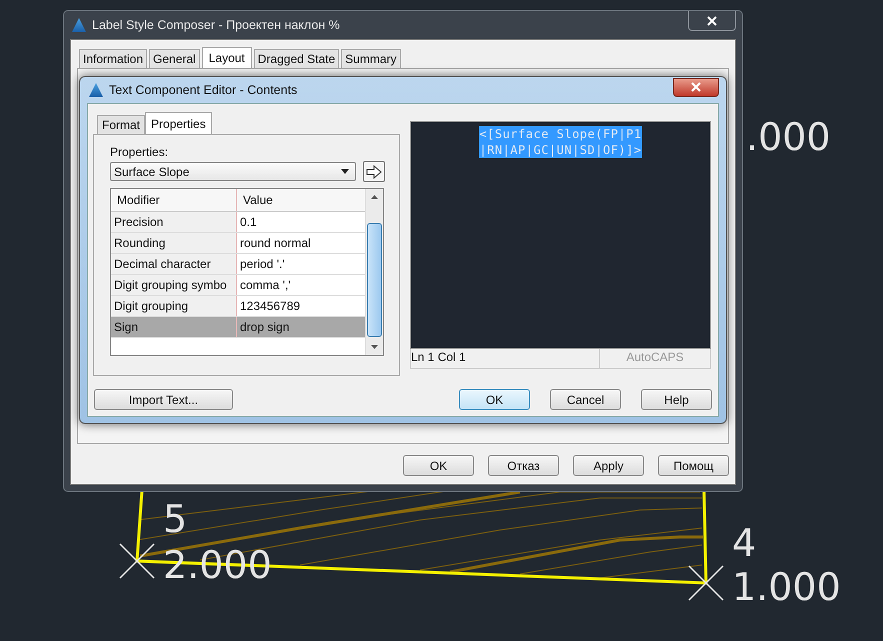 This screenshot has height=641, width=883. What do you see at coordinates (345, 171) in the screenshot?
I see `caret-icon` at bounding box center [345, 171].